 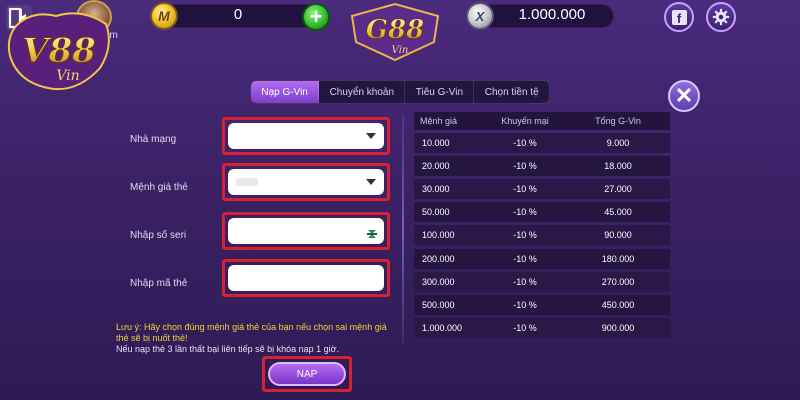 What do you see at coordinates (552, 14) in the screenshot?
I see `silver-balance: 1.000.000` at bounding box center [552, 14].